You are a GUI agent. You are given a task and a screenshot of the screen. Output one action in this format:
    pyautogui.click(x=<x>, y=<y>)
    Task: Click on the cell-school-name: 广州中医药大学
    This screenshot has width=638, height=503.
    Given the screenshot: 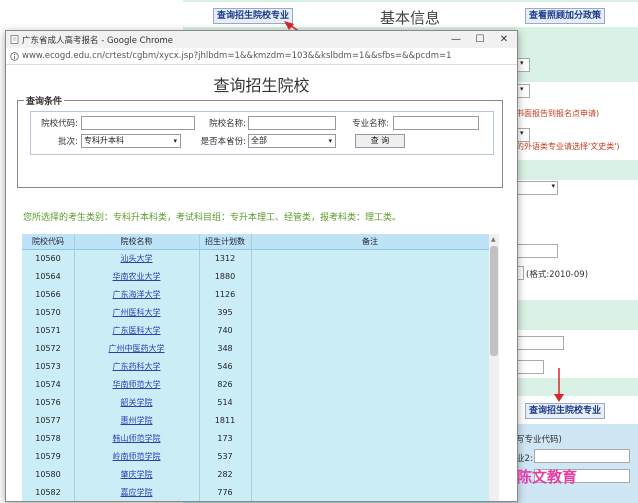 What is the action you would take?
    pyautogui.click(x=136, y=349)
    